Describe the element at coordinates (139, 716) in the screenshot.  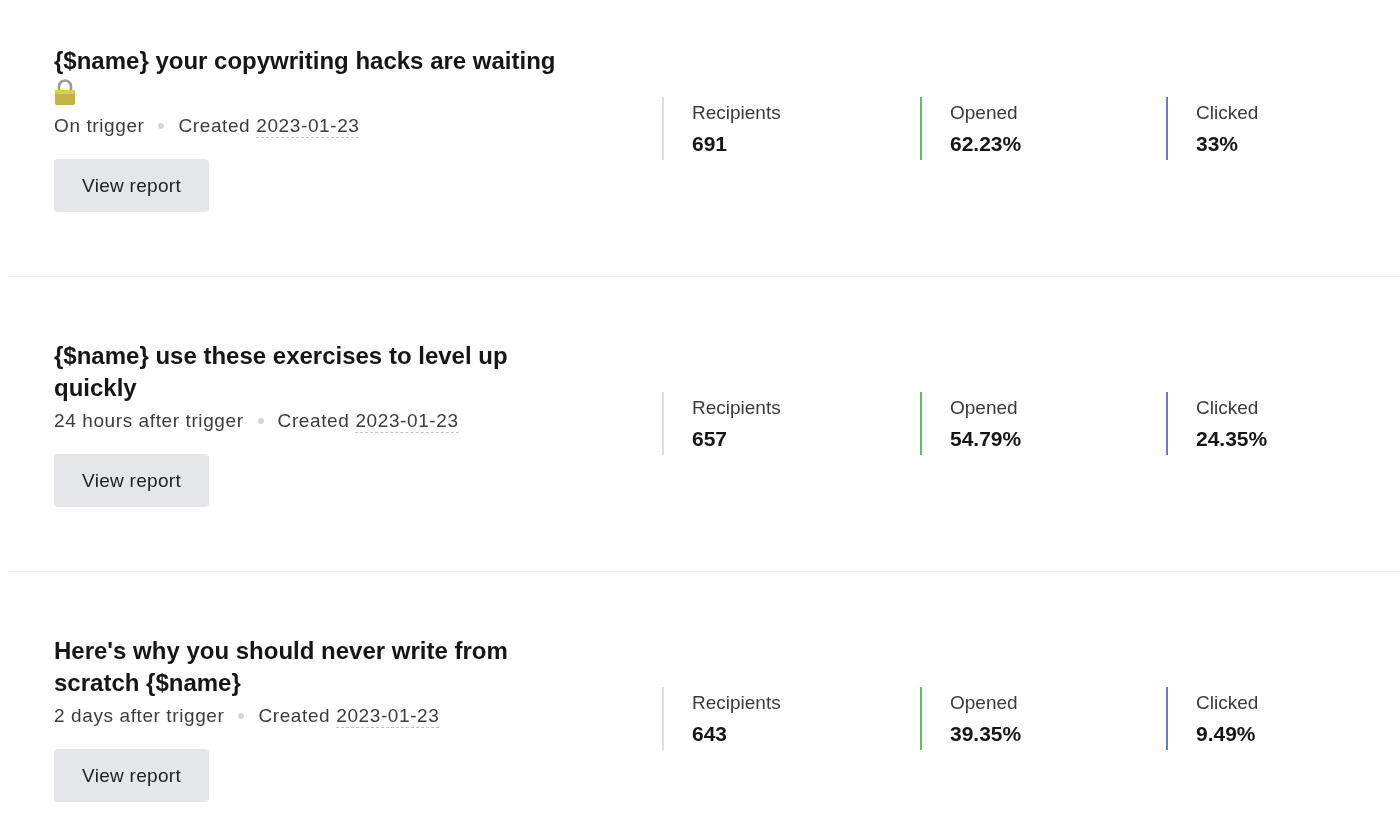
I see `trigger-schedule: 2 days after trigger` at that location.